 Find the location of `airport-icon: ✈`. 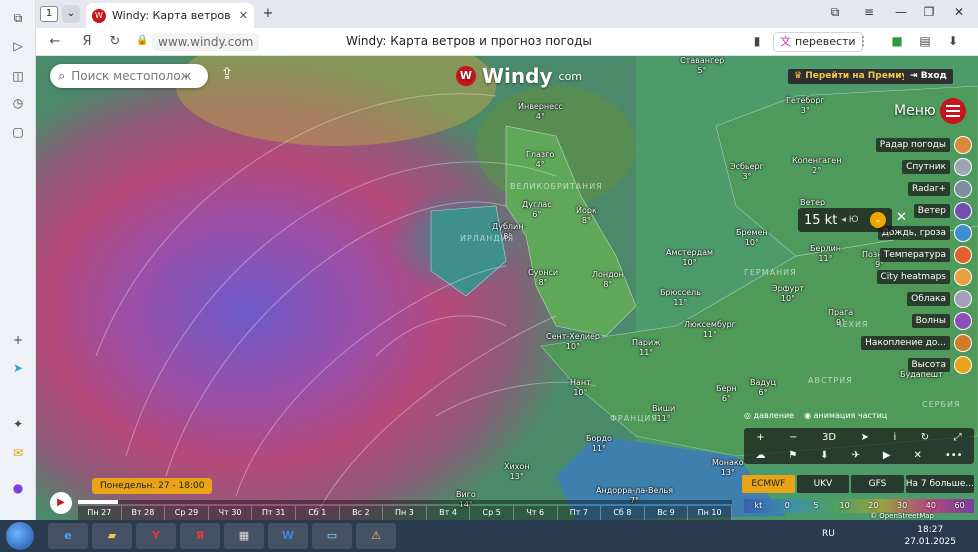

airport-icon: ✈ is located at coordinates (856, 455).